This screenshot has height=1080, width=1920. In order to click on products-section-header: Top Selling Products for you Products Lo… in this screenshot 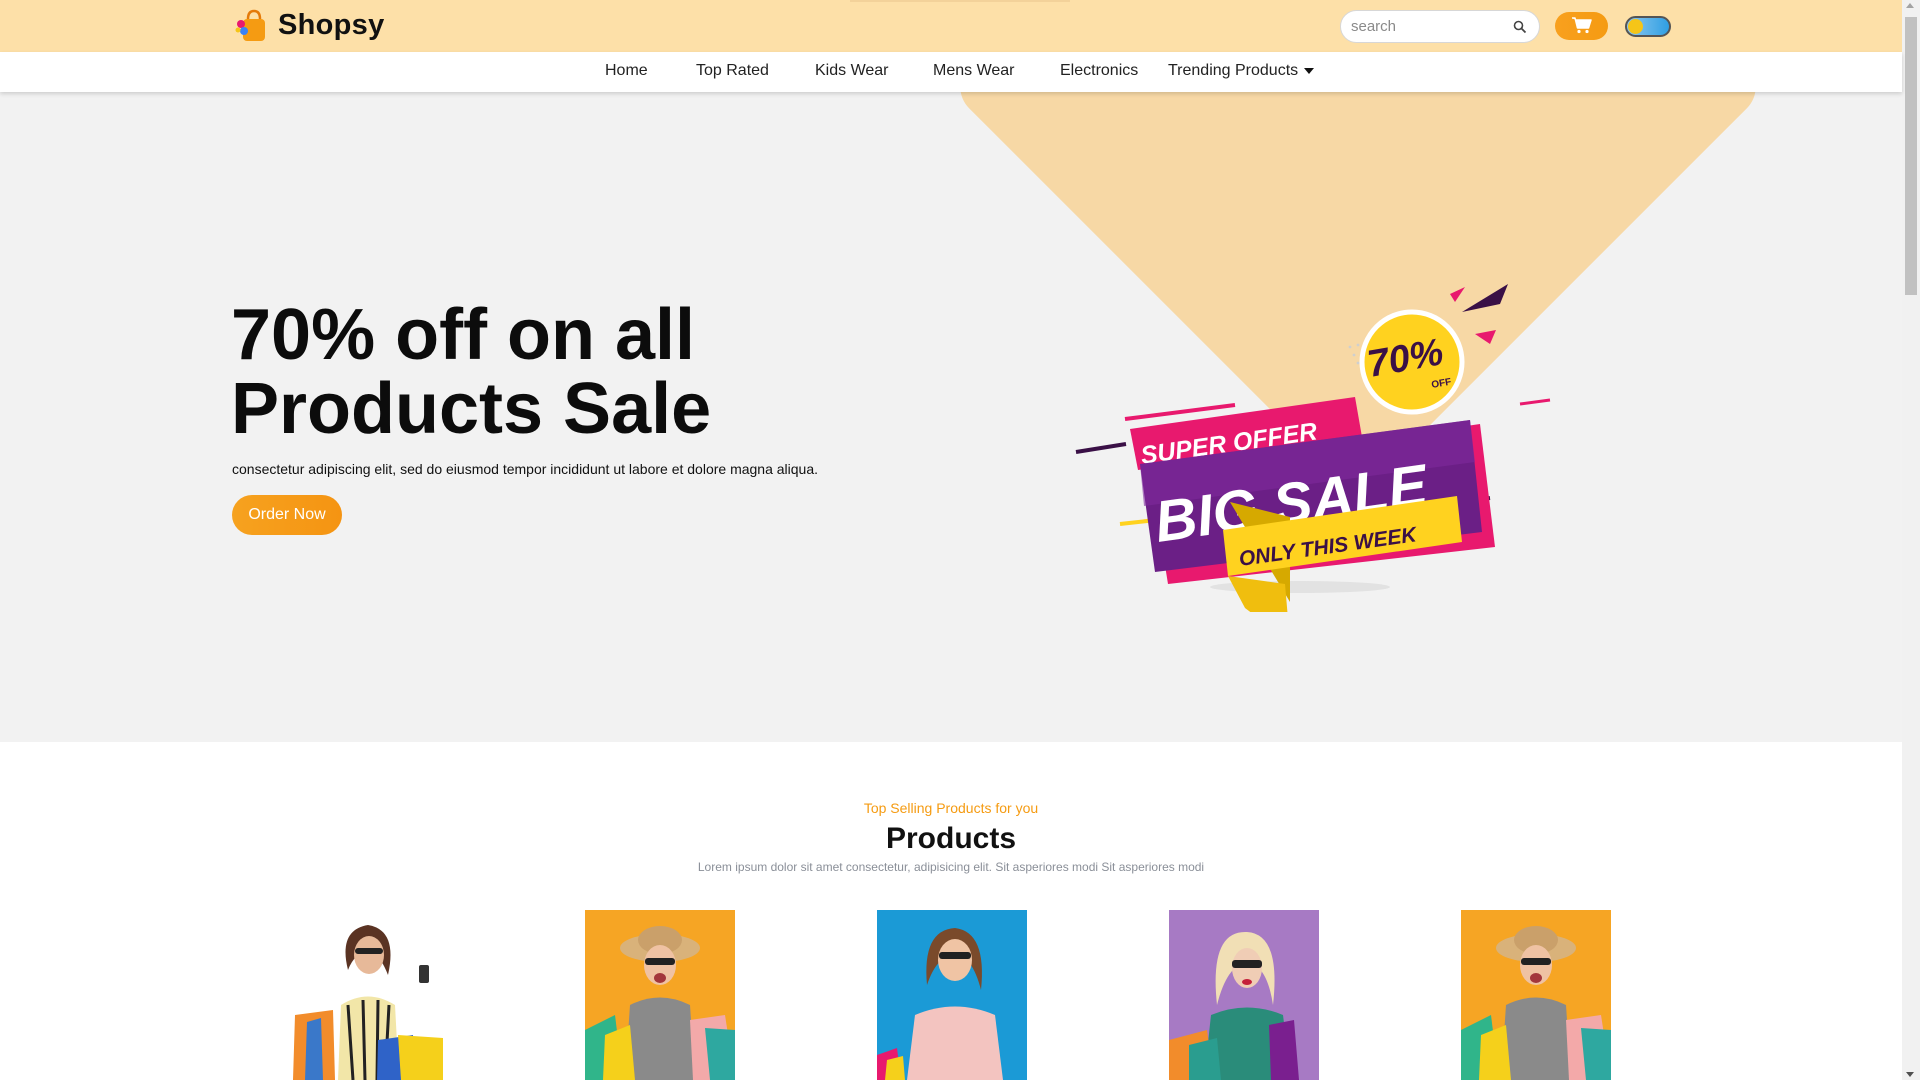, I will do `click(951, 837)`.